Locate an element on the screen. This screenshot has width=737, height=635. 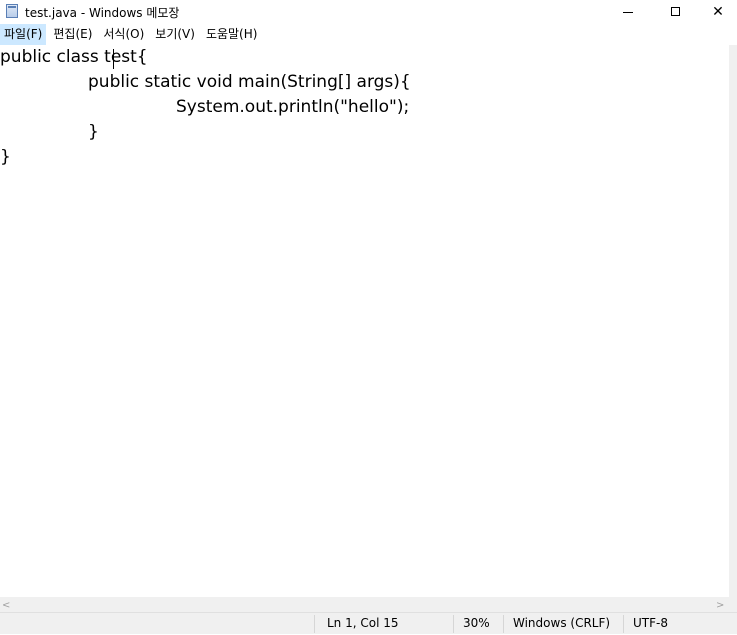
horizontal-scrollbar: < > is located at coordinates (368, 604).